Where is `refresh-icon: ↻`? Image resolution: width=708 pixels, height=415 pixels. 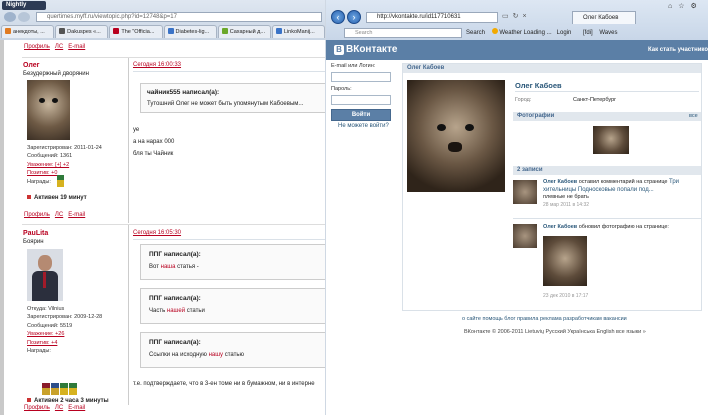
refresh-icon: ↻ is located at coordinates (518, 16).